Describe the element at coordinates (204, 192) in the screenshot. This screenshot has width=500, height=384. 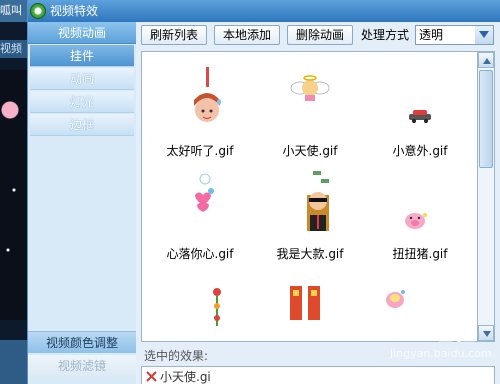
I see `heart-angel-icon` at that location.